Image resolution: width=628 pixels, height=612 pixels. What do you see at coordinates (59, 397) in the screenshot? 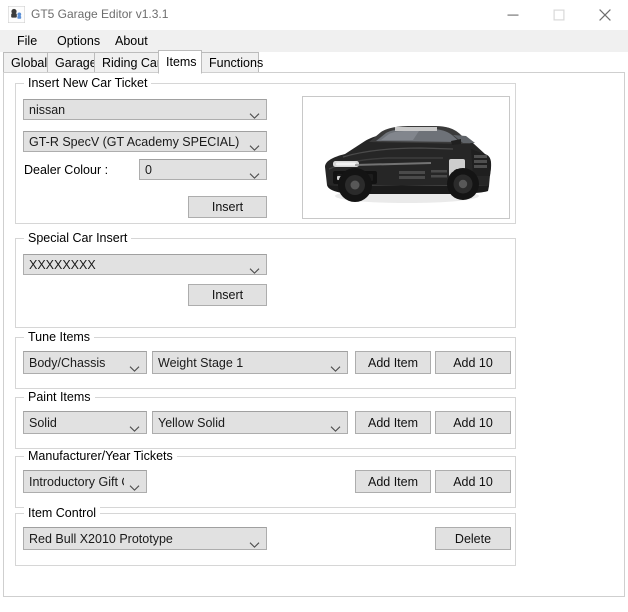
I see `group-title-paint-items: Paint Items` at bounding box center [59, 397].